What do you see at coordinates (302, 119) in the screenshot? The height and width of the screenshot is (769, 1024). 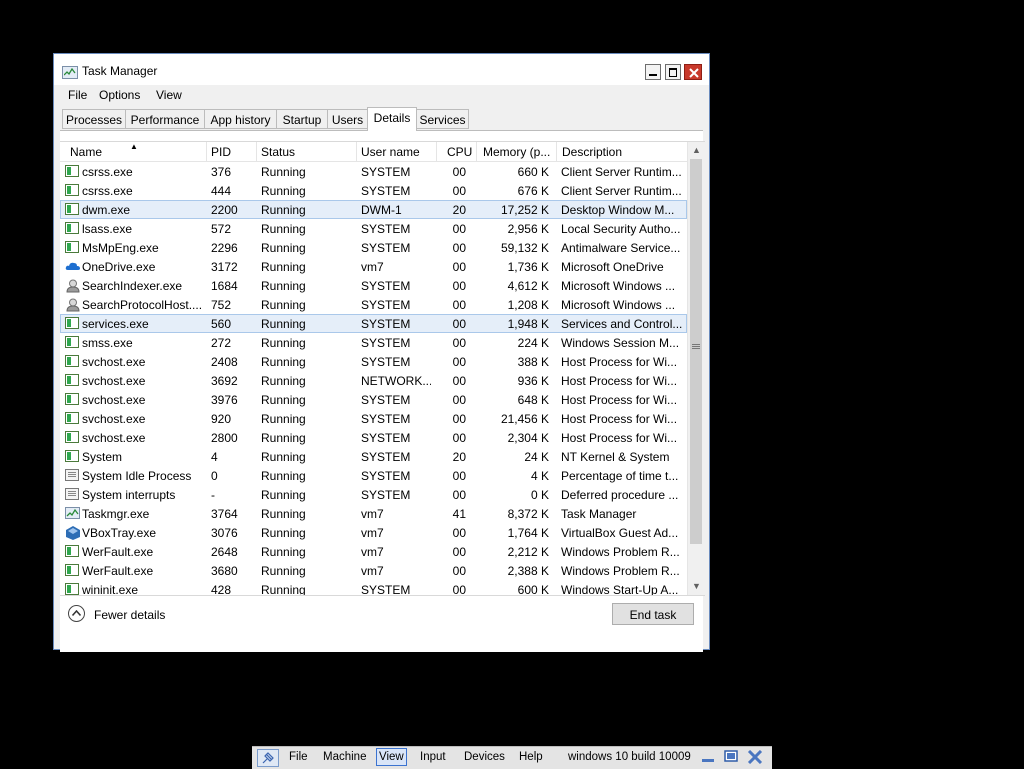 I see `tab-startup: Startup` at bounding box center [302, 119].